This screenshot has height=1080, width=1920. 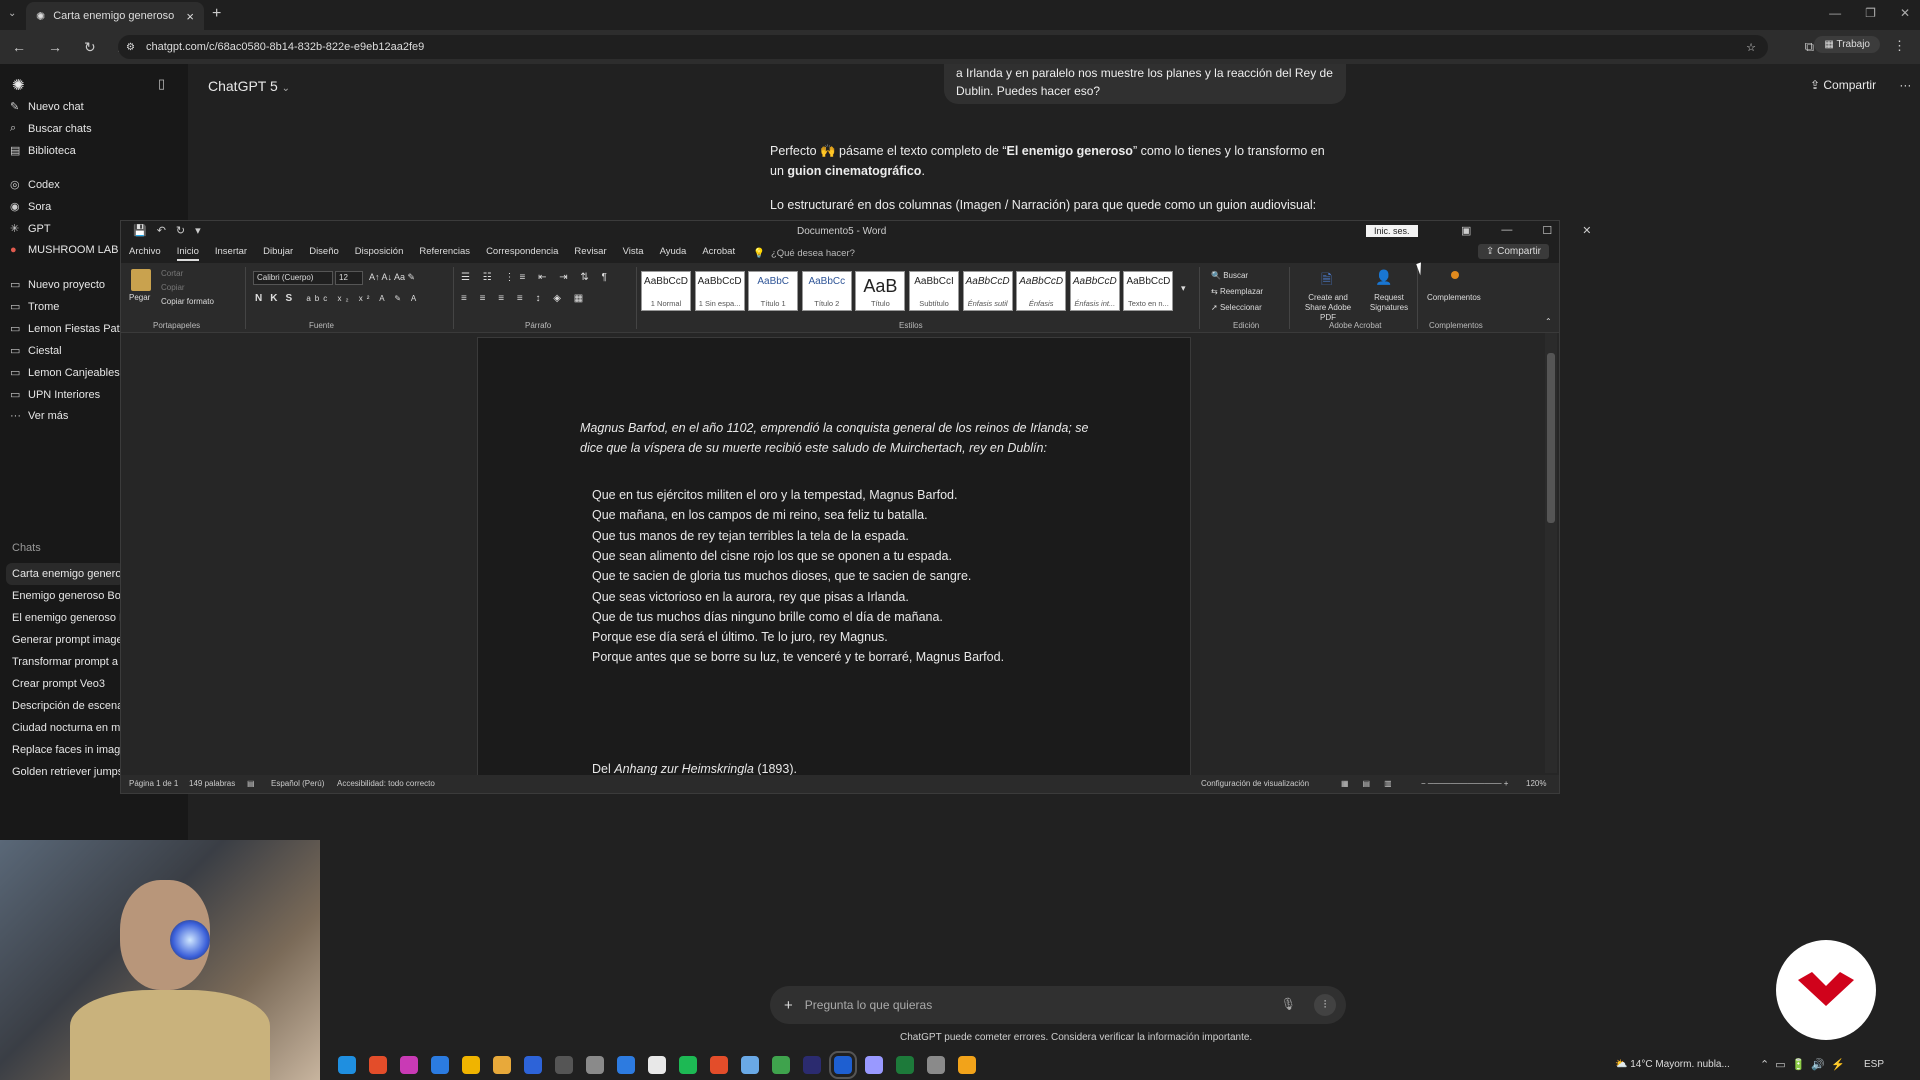 I want to click on browser-menu-icon: ⋮, so click(x=1899, y=46).